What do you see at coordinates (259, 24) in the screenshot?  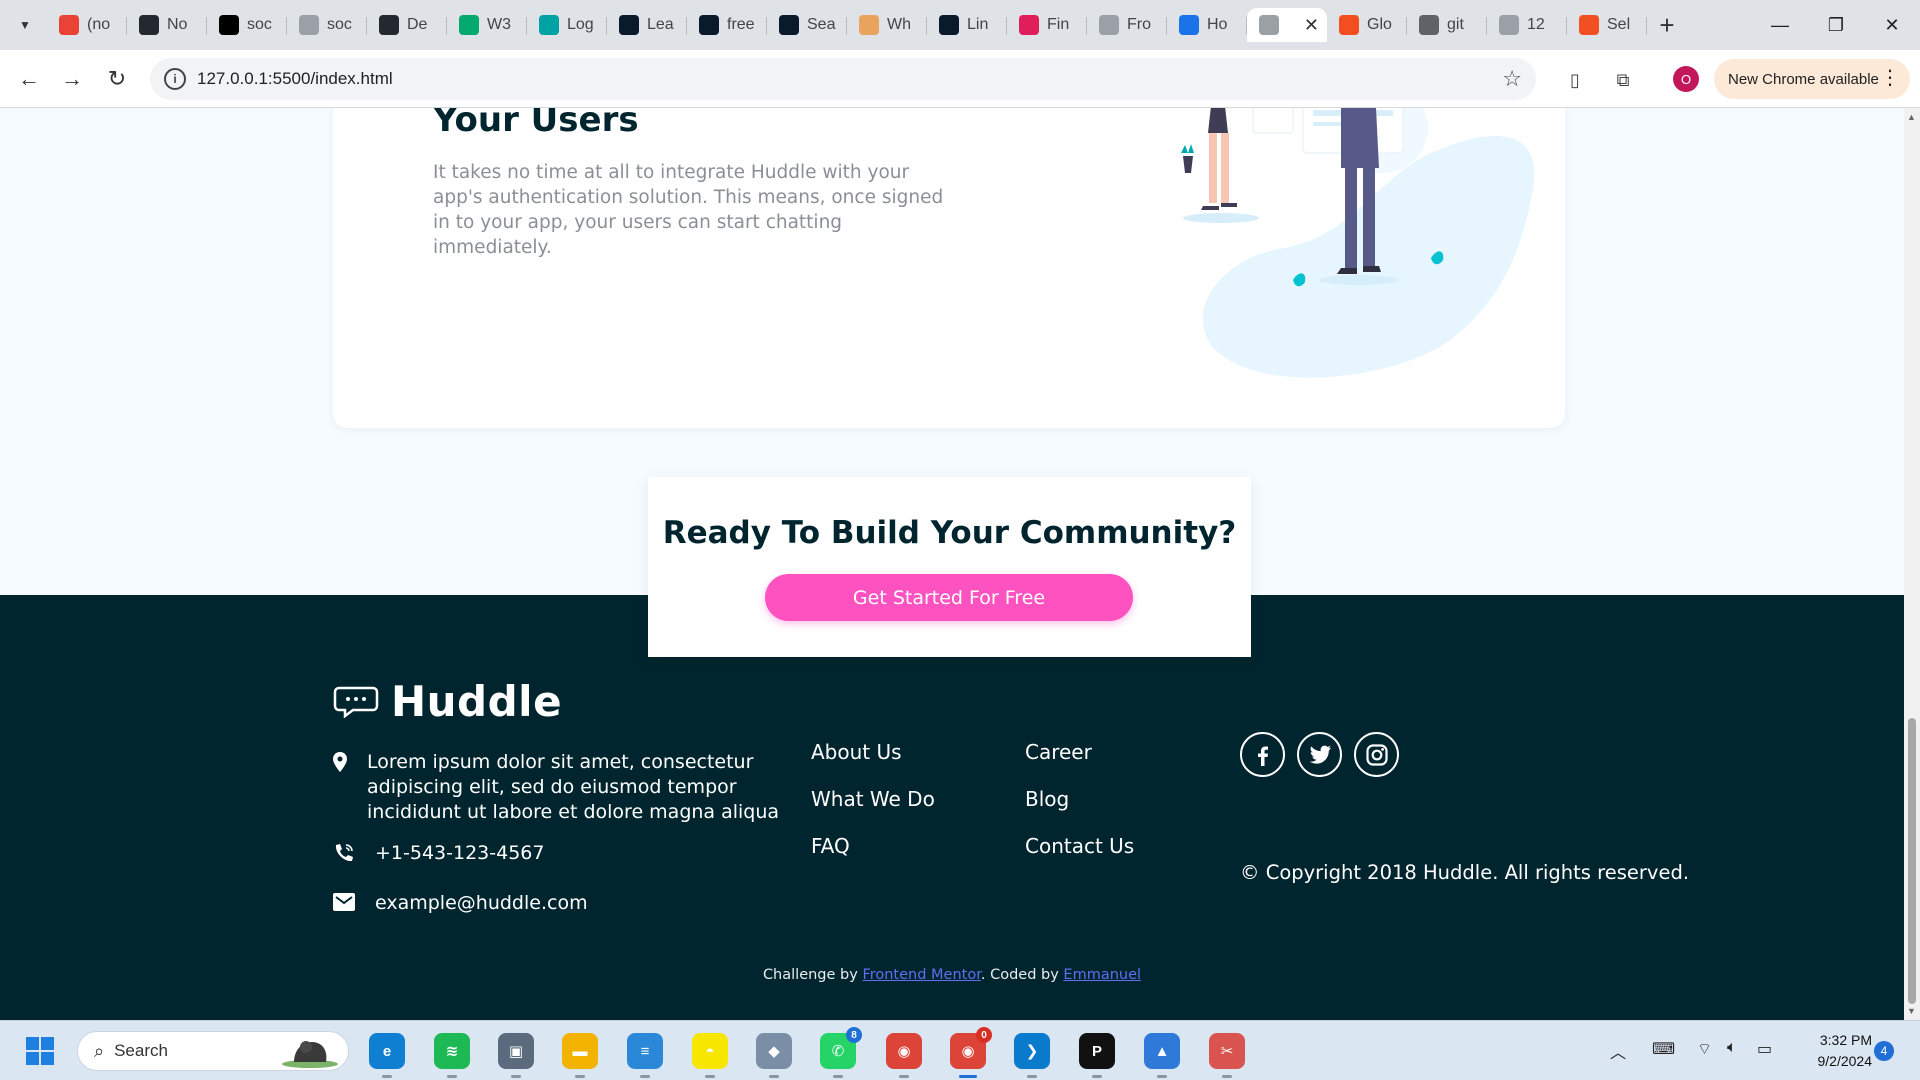 I see `tab-label: soc` at bounding box center [259, 24].